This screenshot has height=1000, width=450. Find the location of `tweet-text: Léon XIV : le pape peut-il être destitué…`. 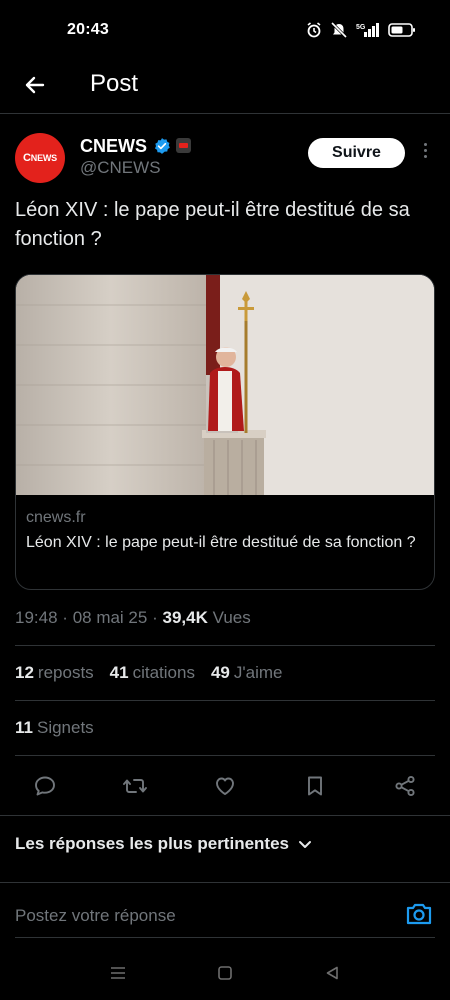

tweet-text: Léon XIV : le pape peut-il être destitué… is located at coordinates (212, 224).